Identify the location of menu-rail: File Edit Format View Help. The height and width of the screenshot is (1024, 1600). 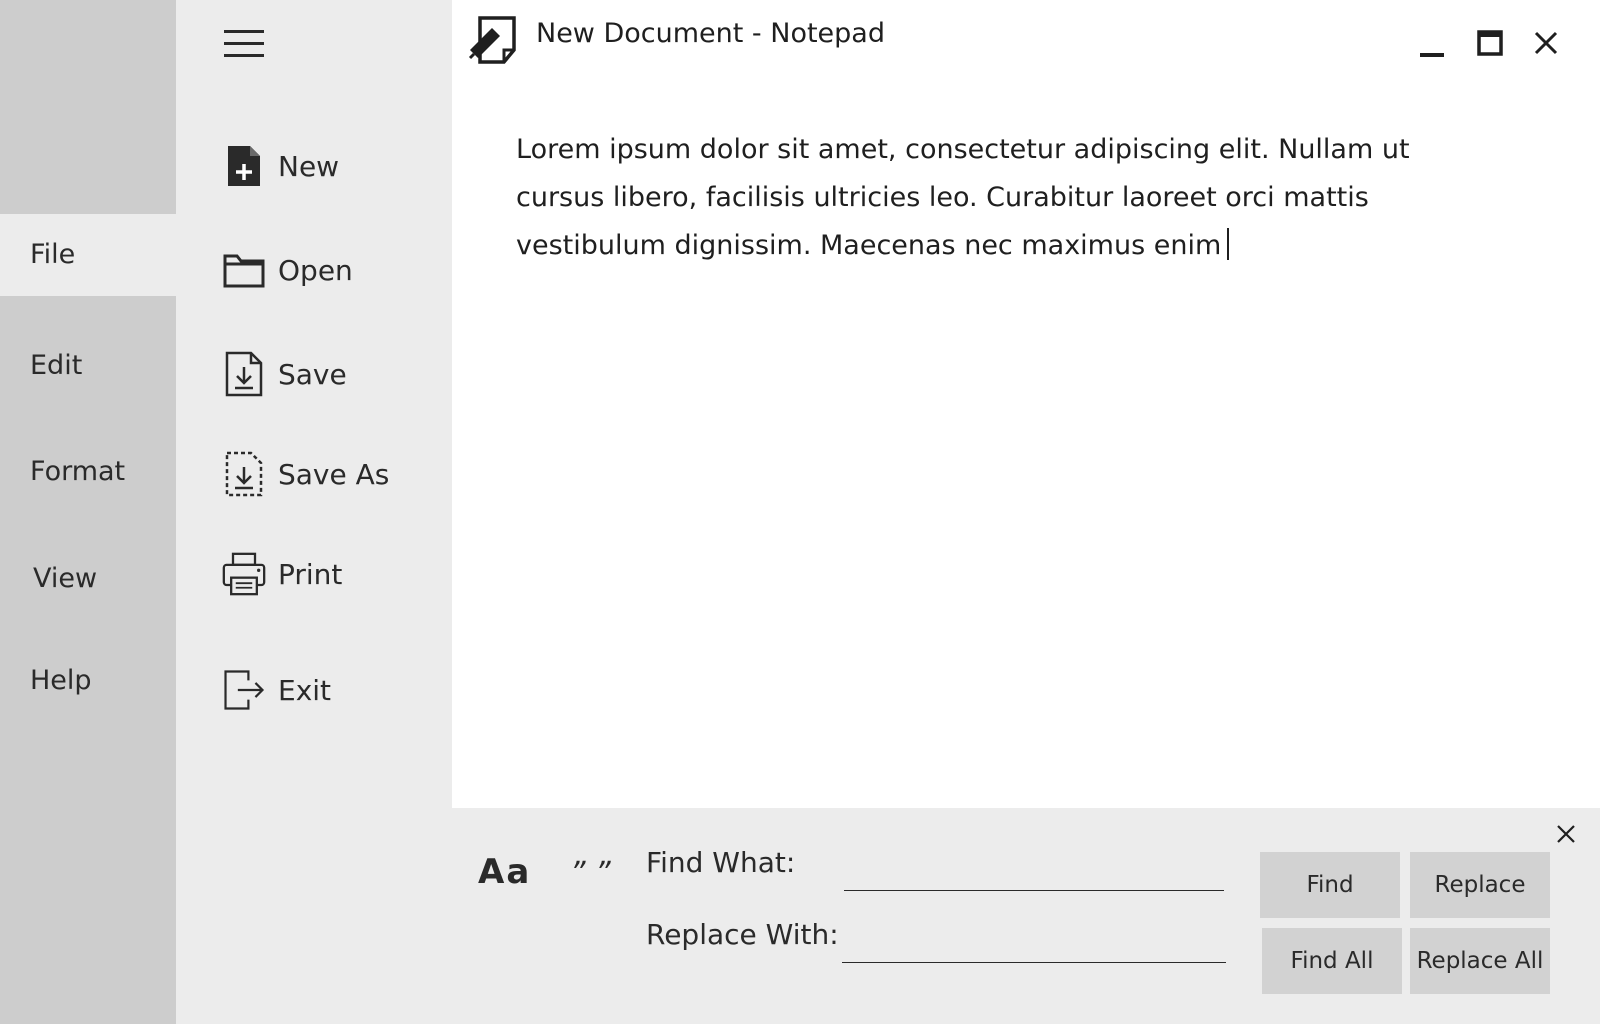
(88, 512).